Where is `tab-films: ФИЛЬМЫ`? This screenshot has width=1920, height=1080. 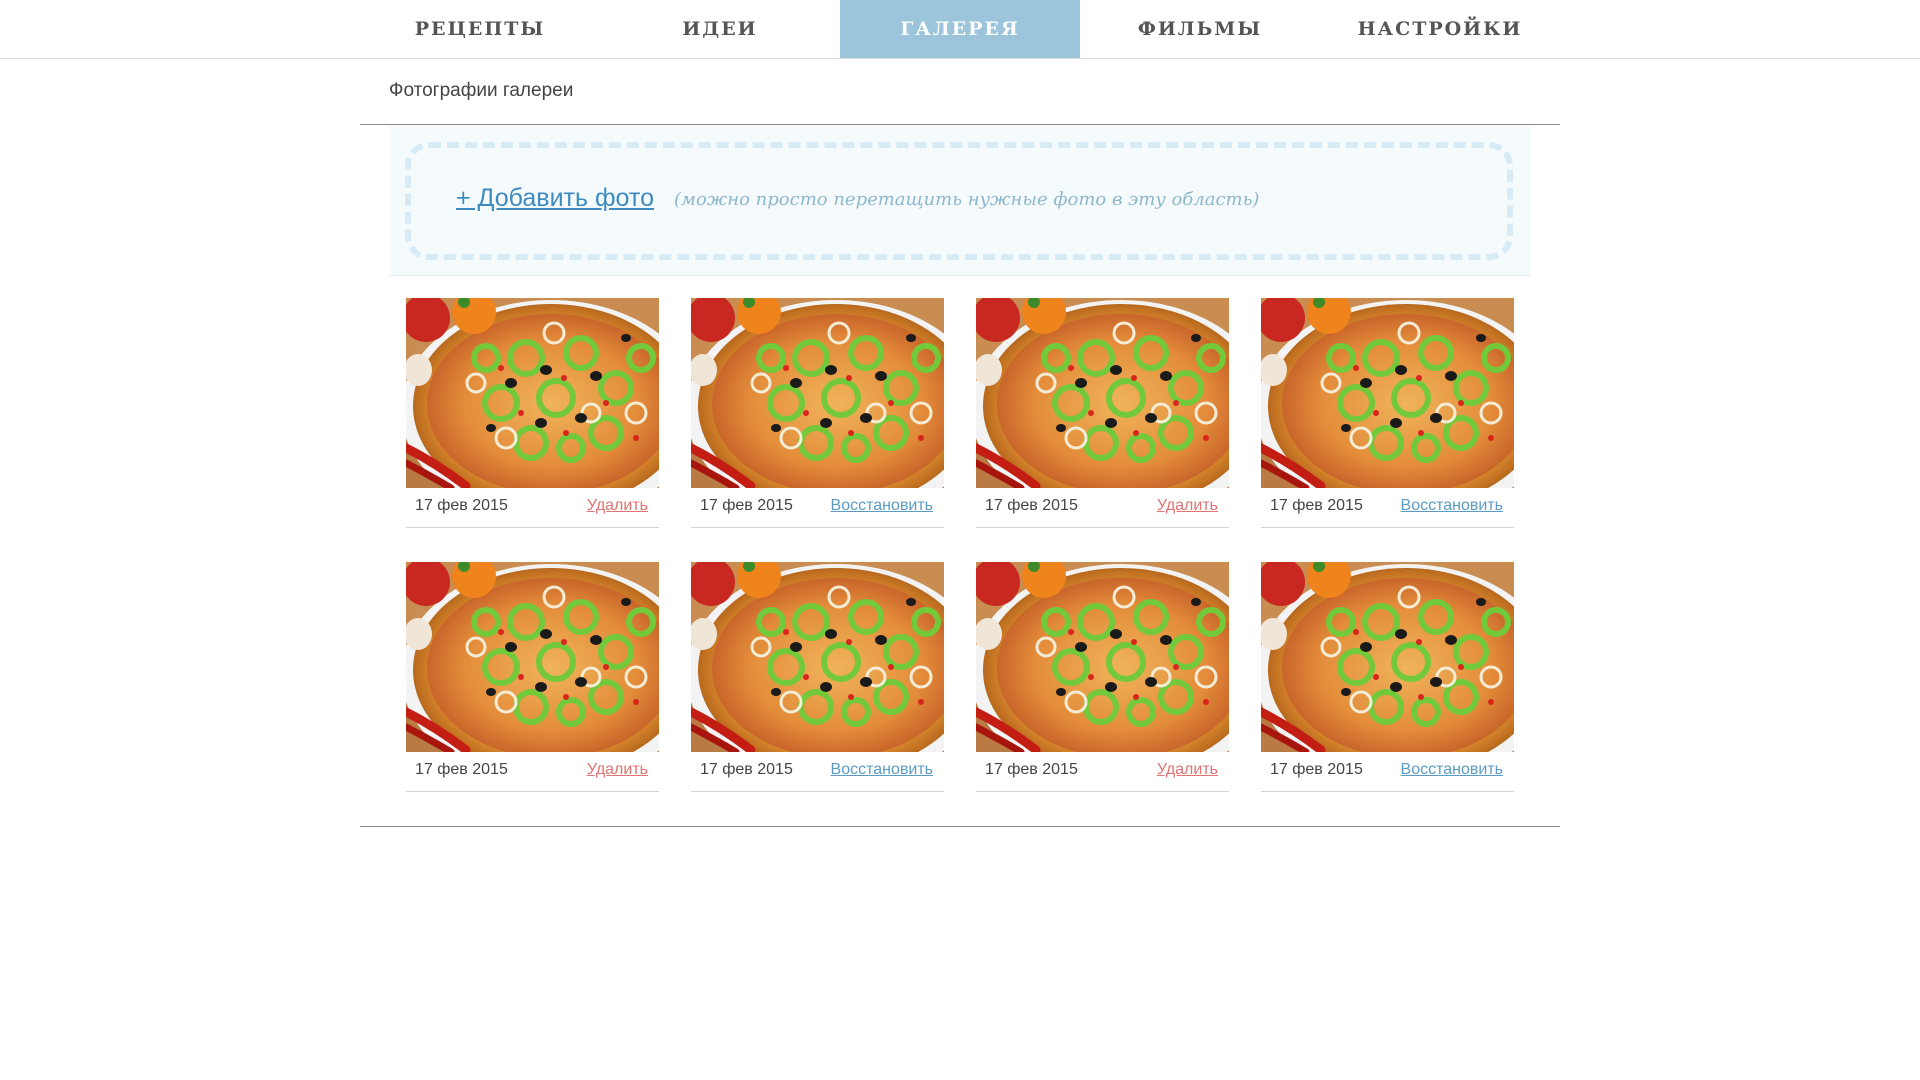 tab-films: ФИЛЬМЫ is located at coordinates (1200, 29).